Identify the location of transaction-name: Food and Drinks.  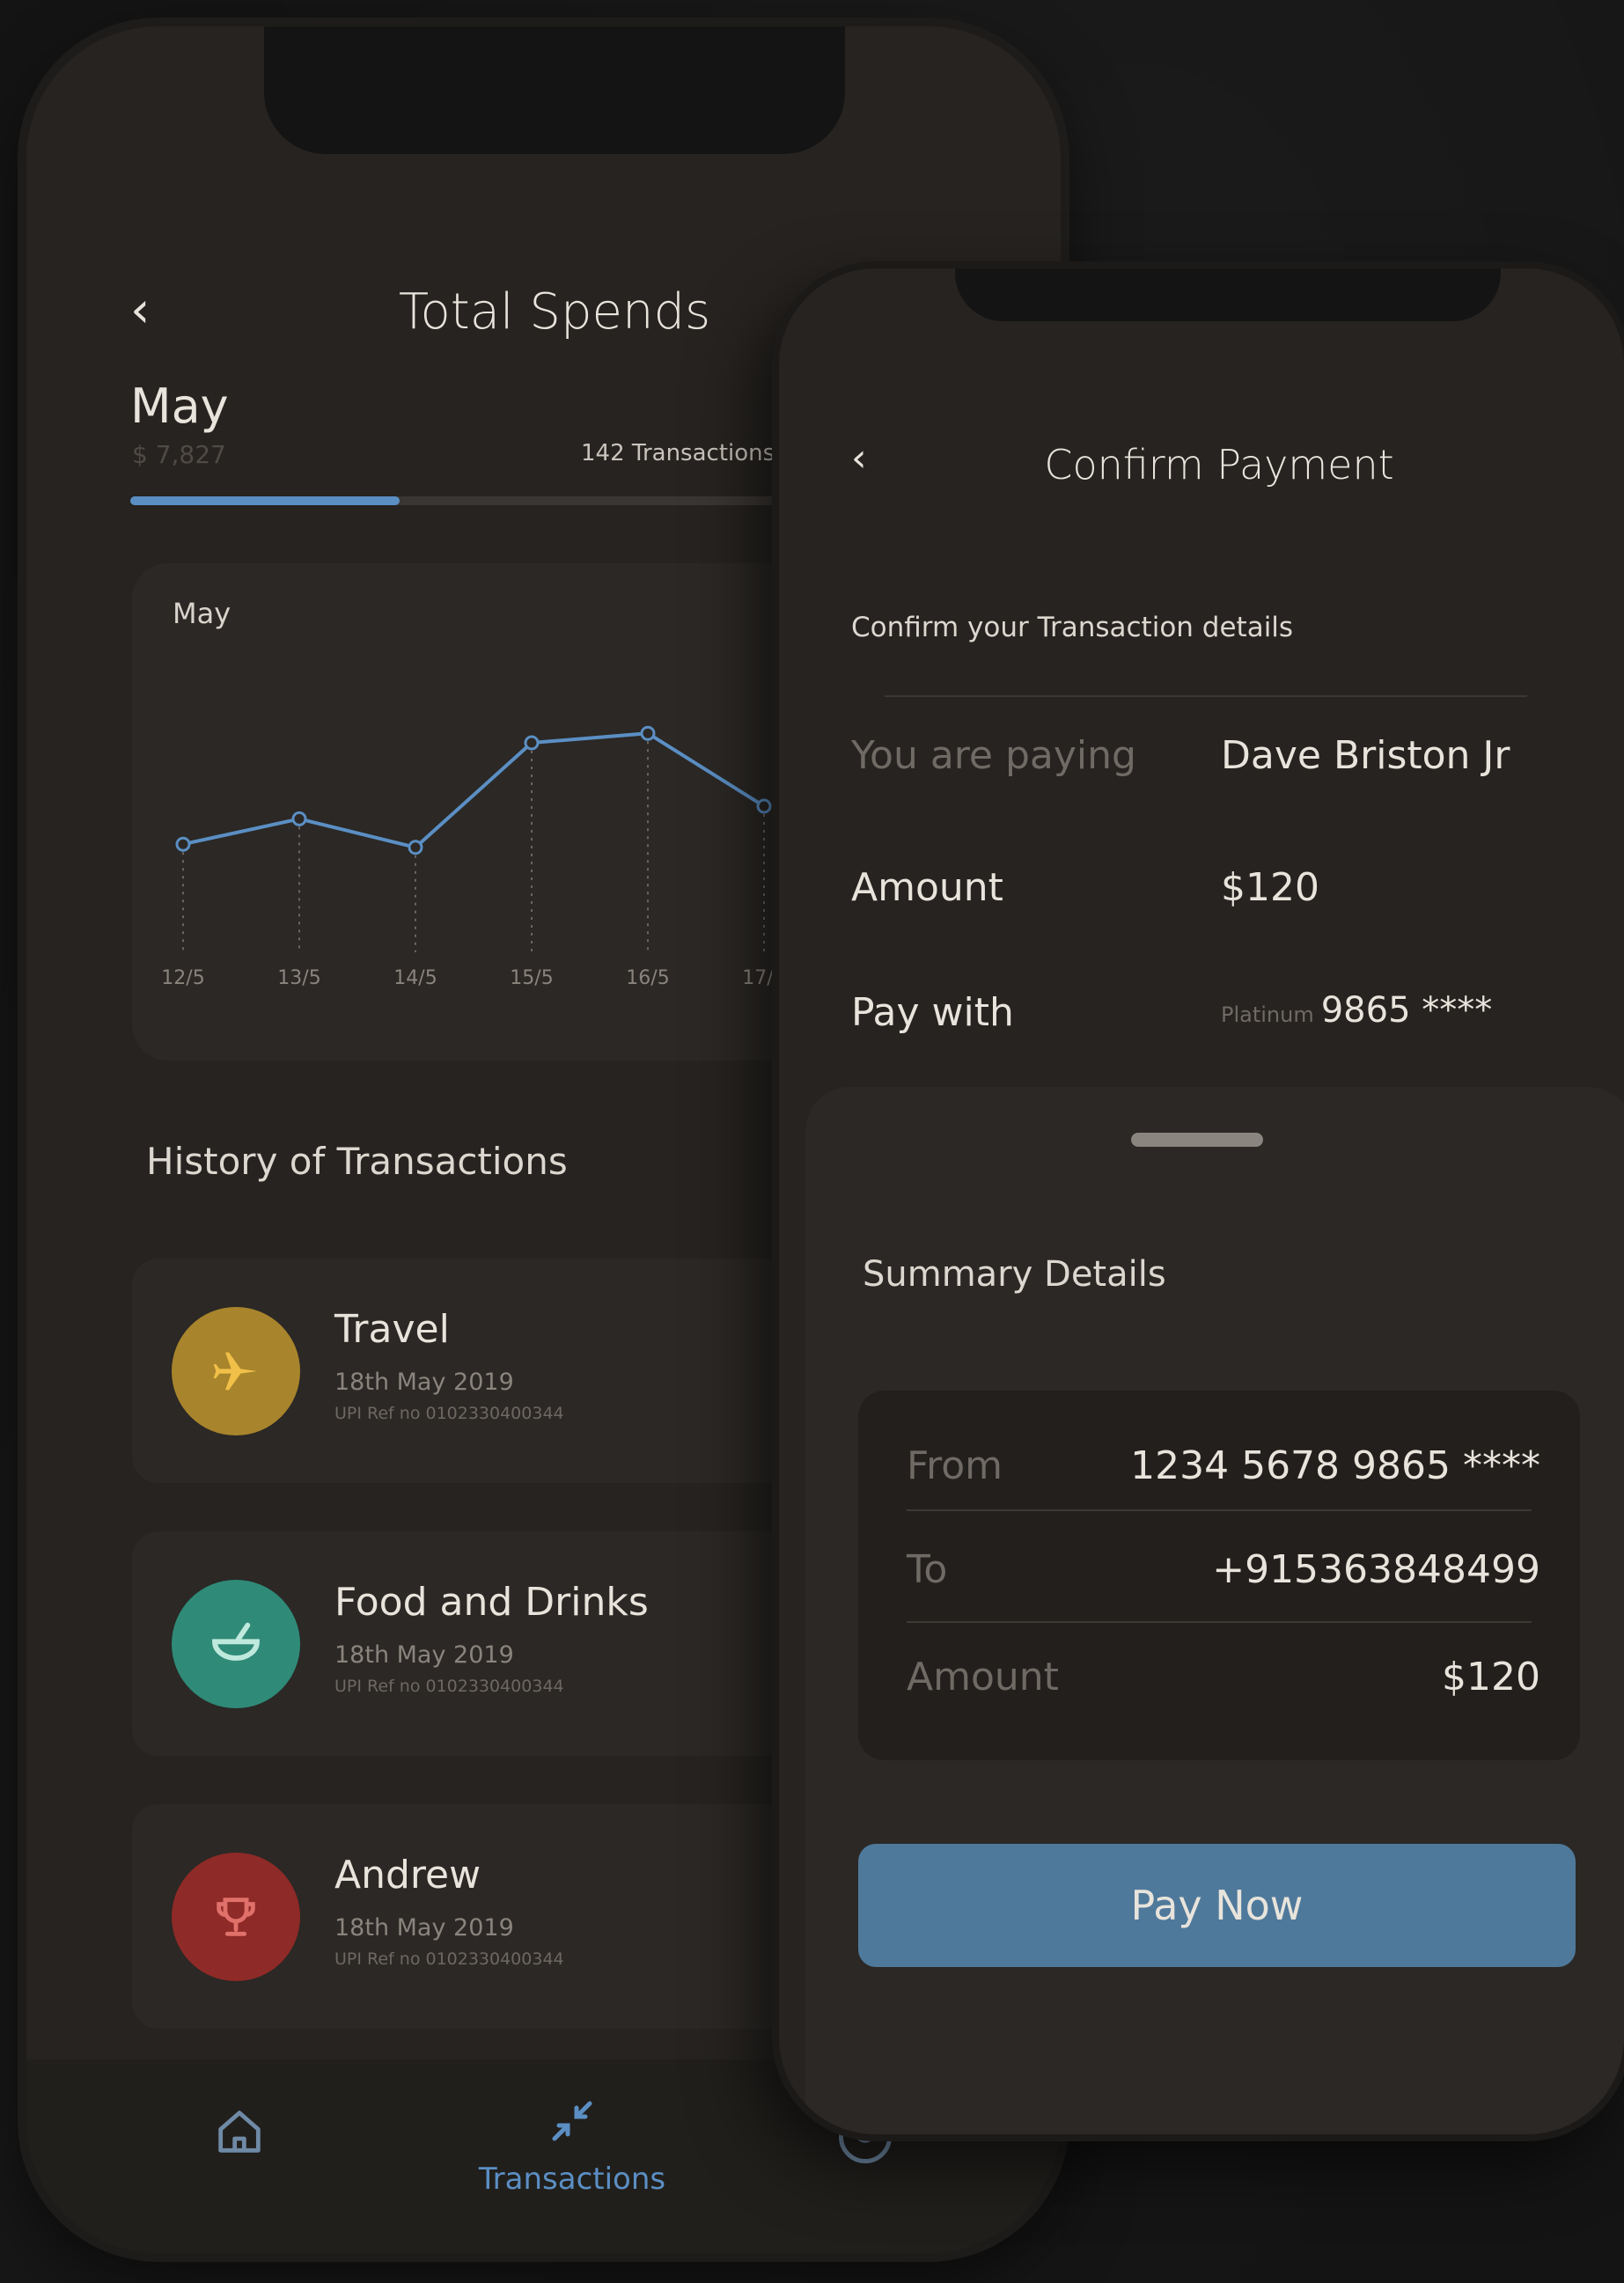
(491, 1602).